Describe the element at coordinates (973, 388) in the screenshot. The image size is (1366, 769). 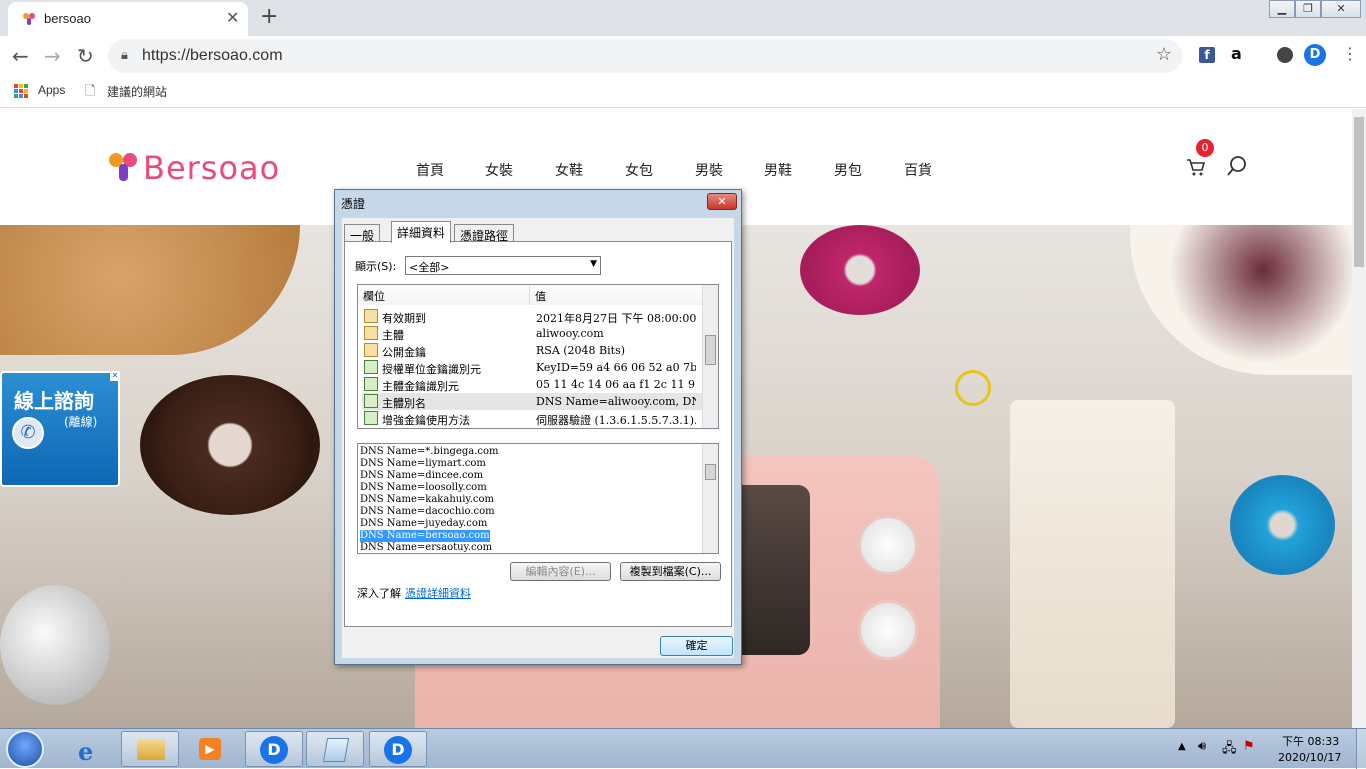
I see `yellow-ring-decoration` at that location.